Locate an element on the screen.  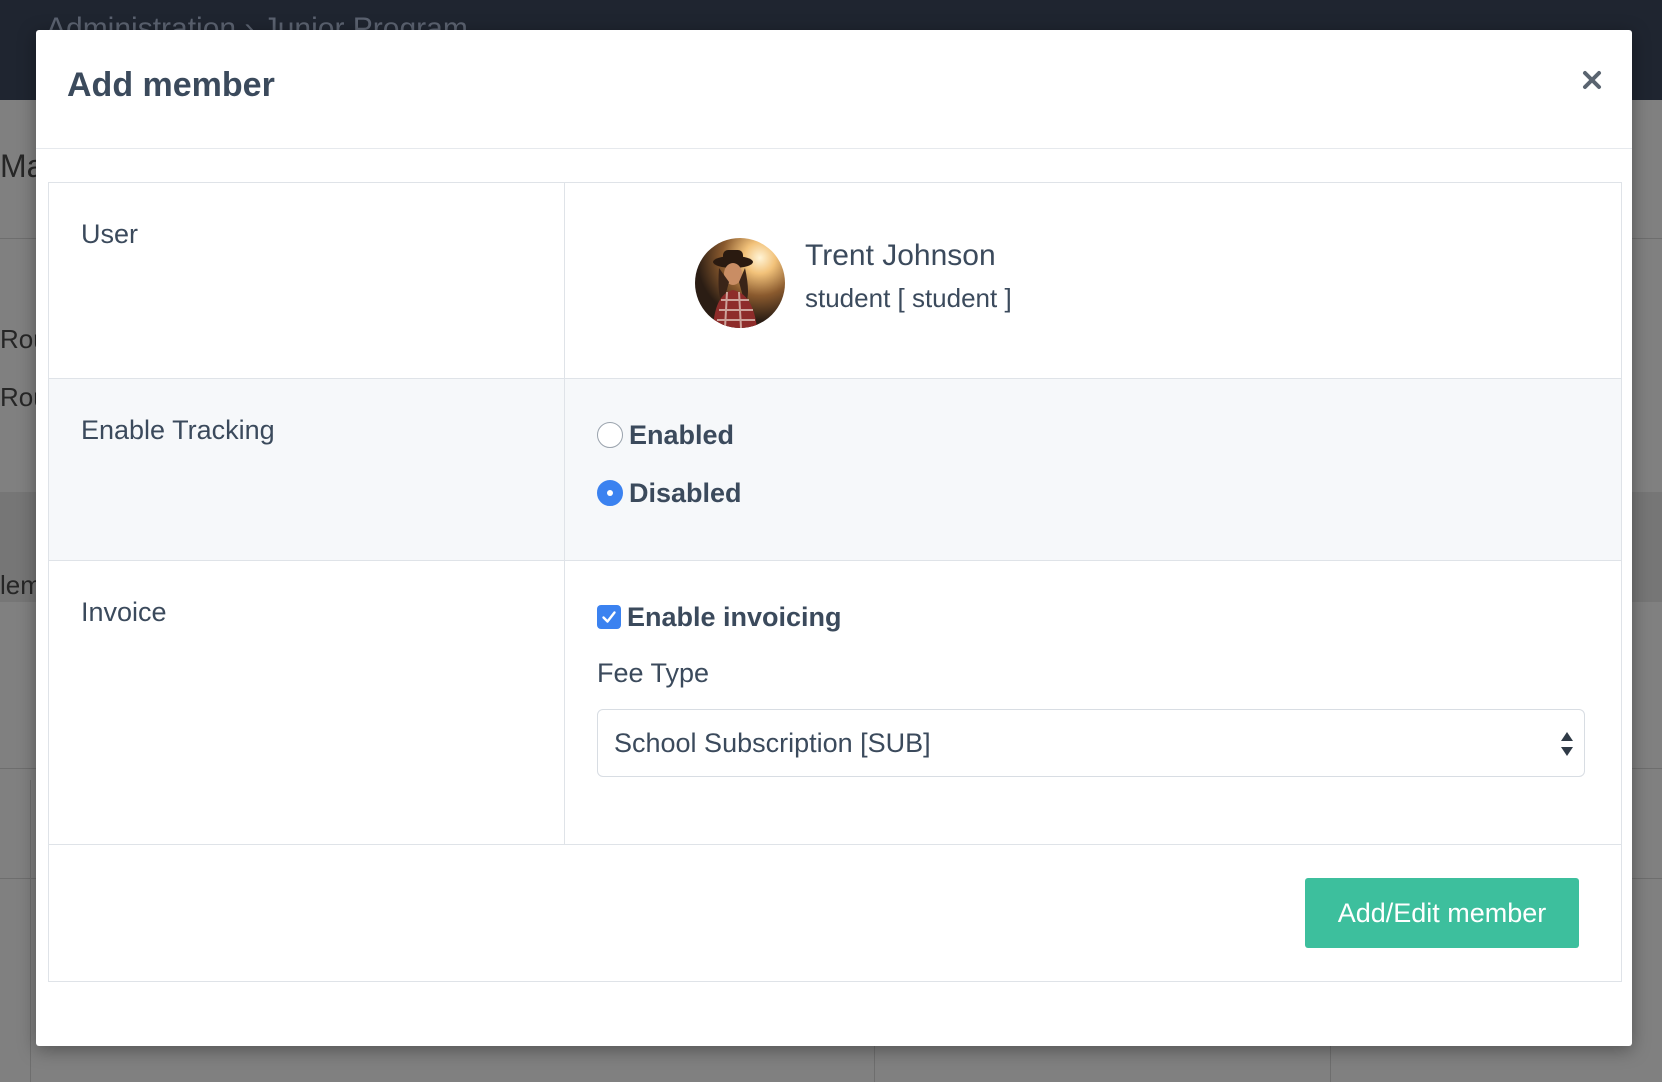
fee-type-value: School Subscription [SUB] is located at coordinates (772, 743).